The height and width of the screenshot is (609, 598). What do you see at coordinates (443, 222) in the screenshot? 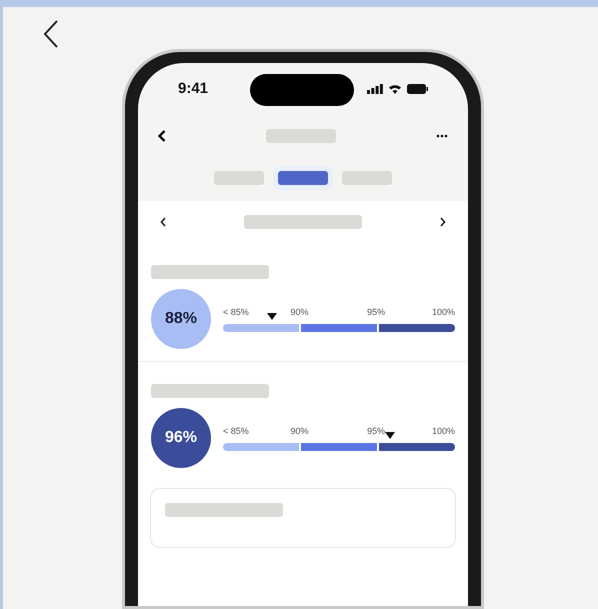
I see `next-chevron-icon` at bounding box center [443, 222].